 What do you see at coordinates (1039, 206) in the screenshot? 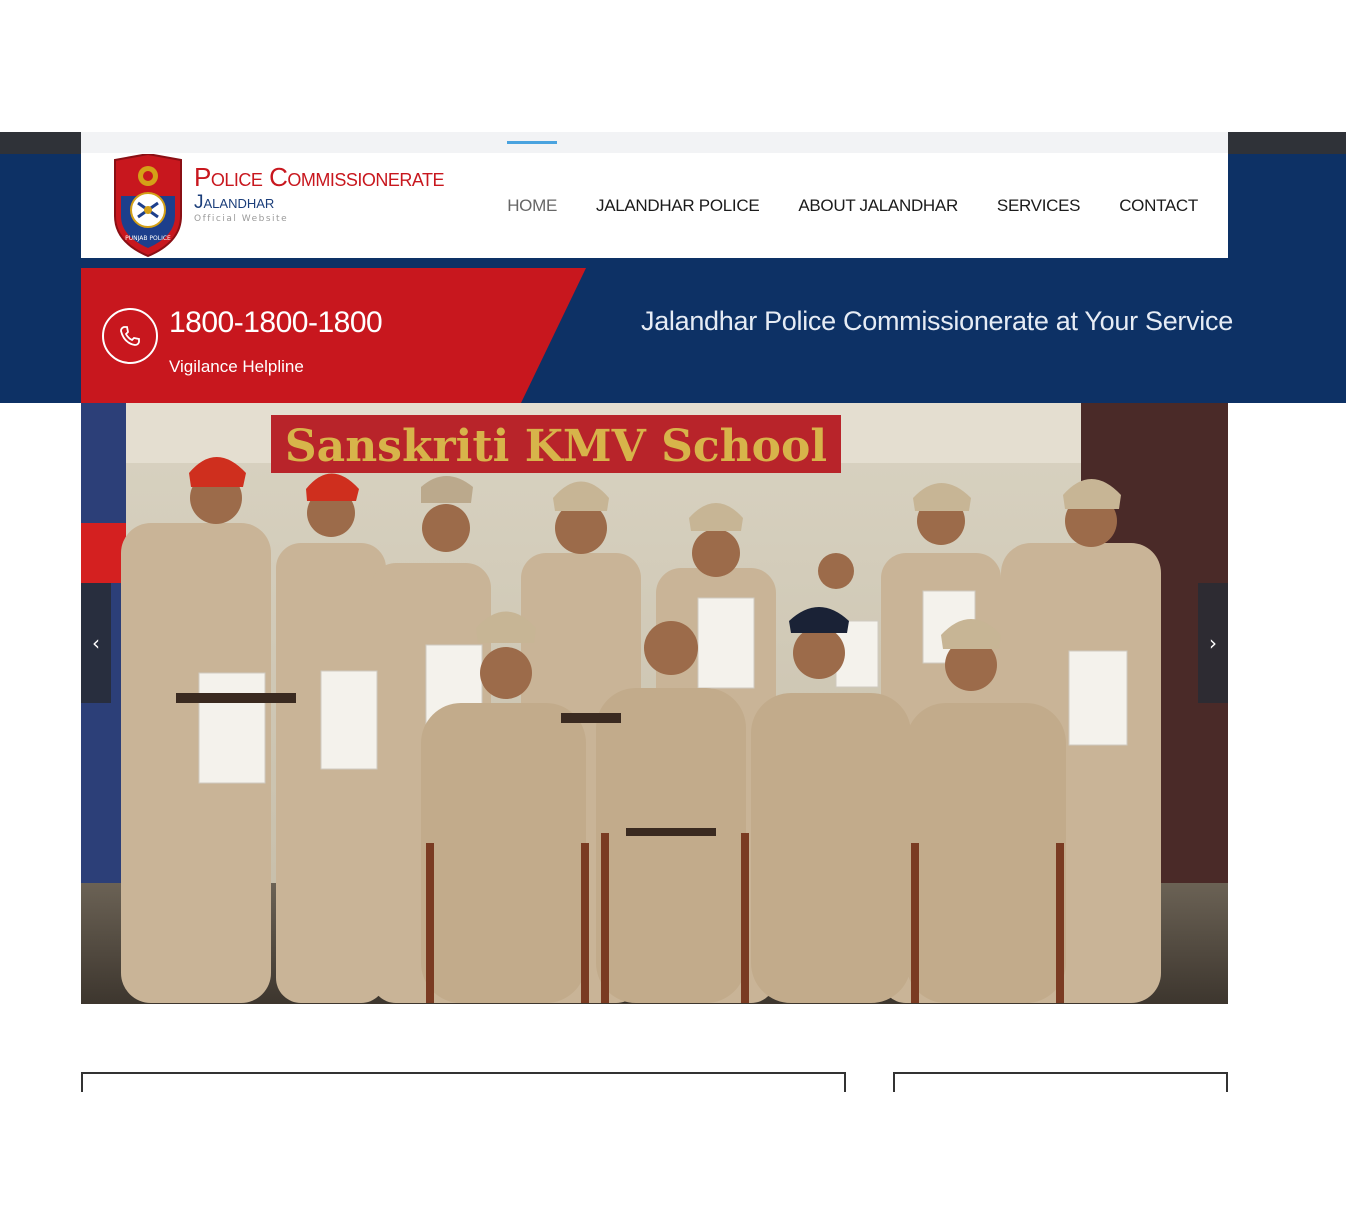
I see `nav-services: SERVICES` at bounding box center [1039, 206].